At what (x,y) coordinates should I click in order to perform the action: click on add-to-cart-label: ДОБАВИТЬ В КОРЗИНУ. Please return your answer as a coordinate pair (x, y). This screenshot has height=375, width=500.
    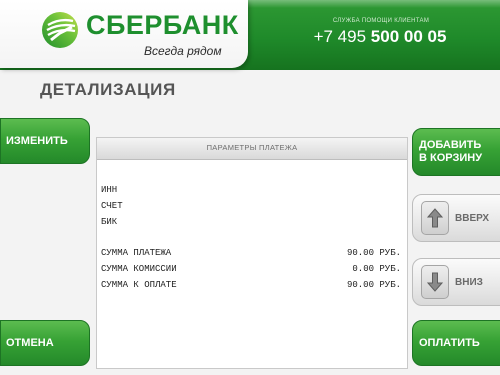
    Looking at the image, I should click on (450, 152).